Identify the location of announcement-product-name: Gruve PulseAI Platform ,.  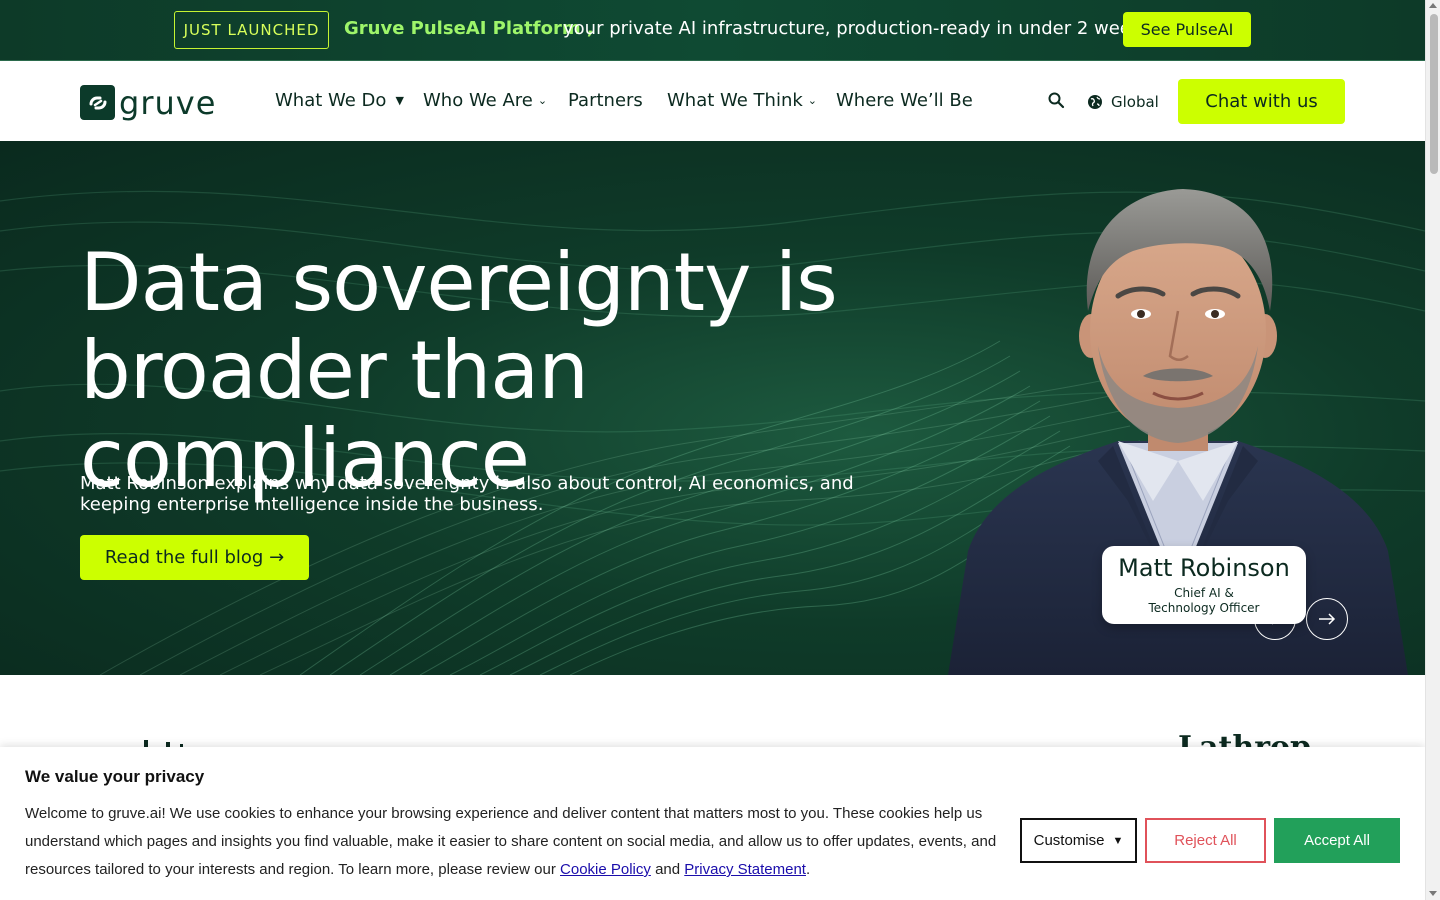
(469, 28).